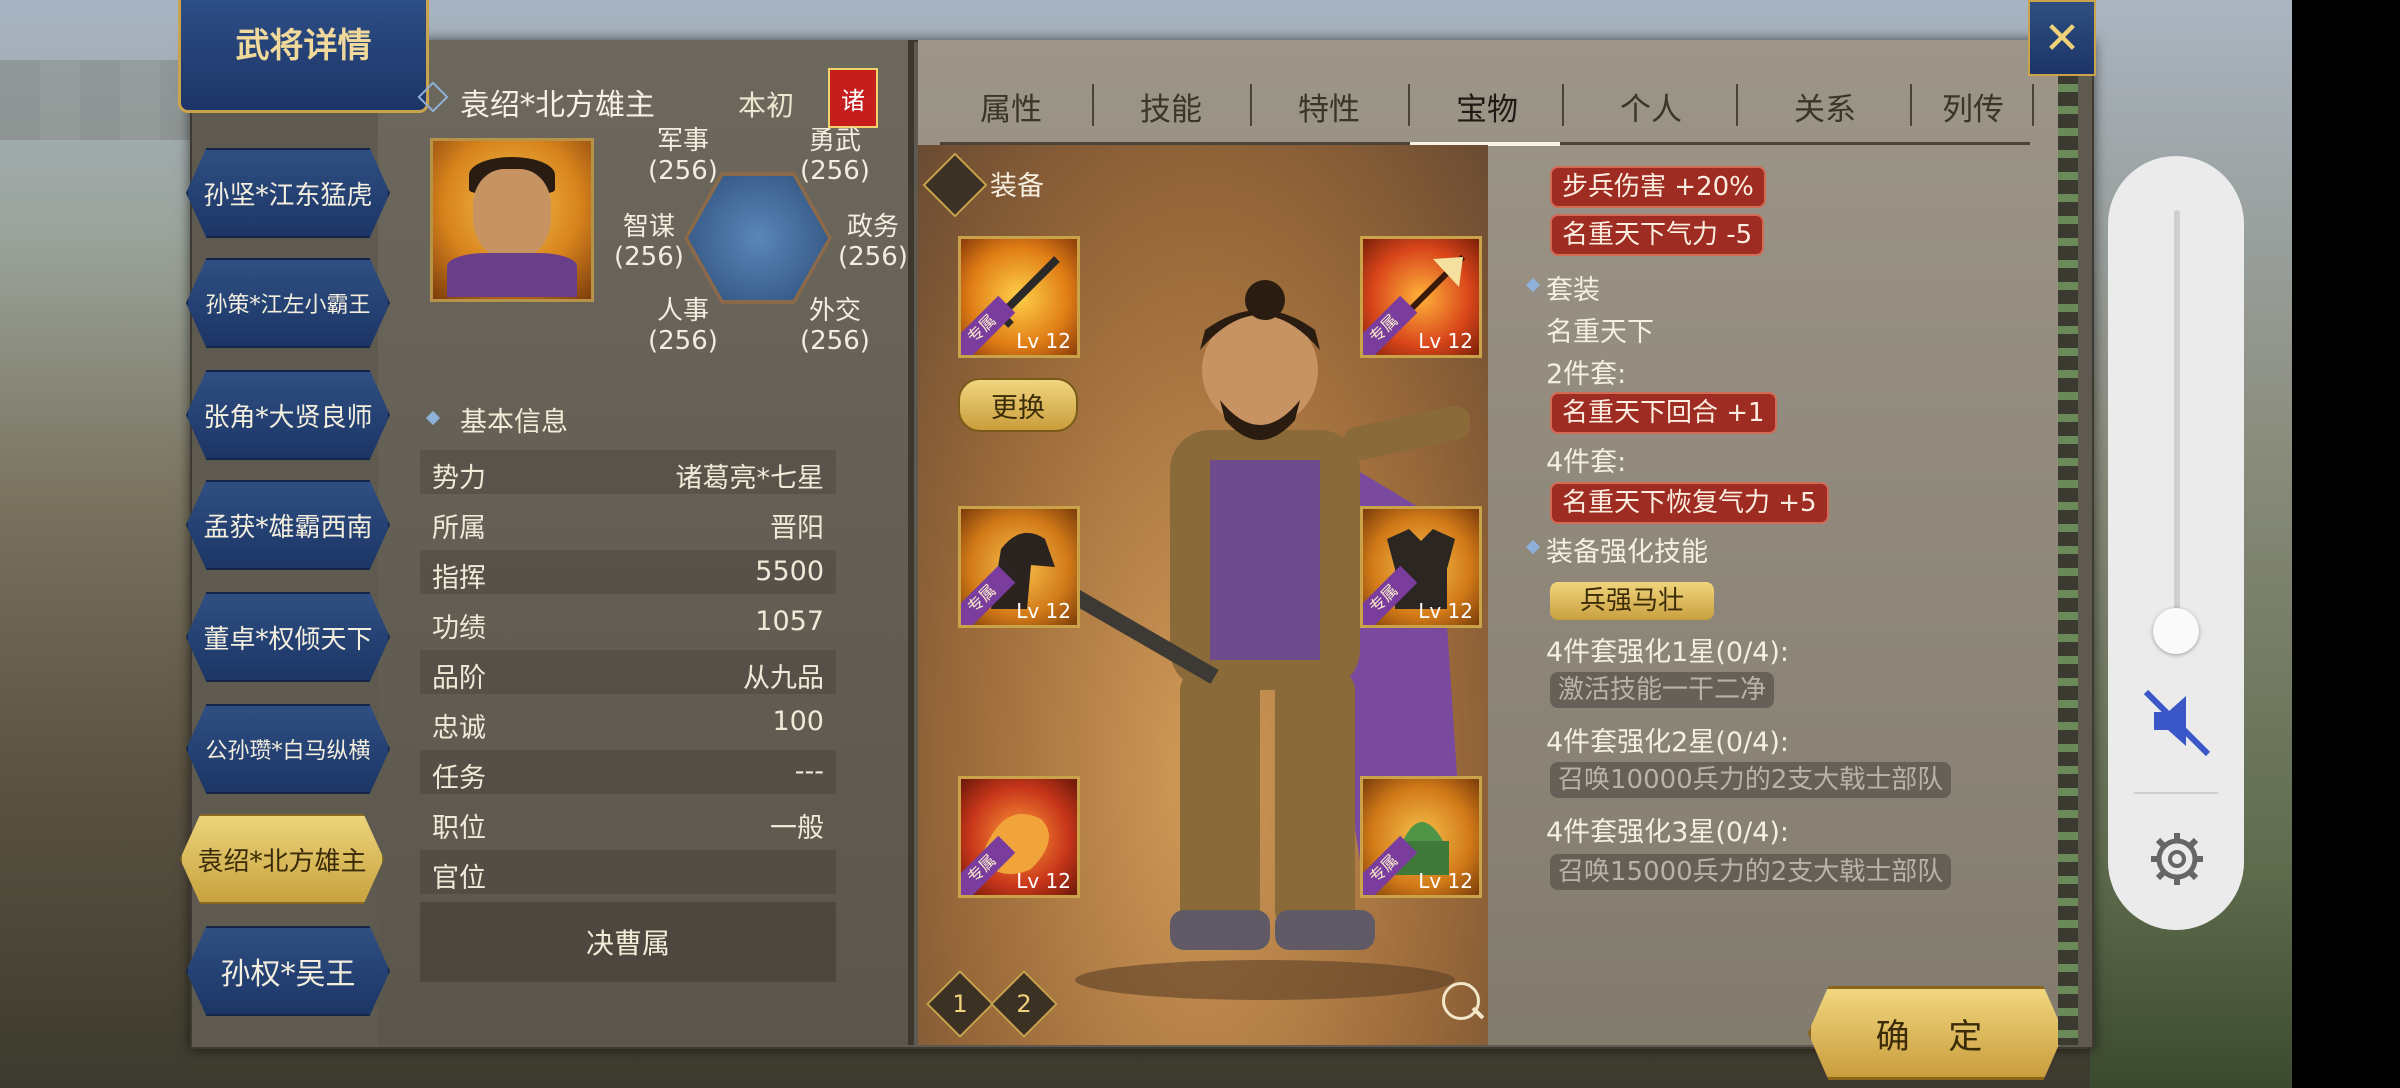 The width and height of the screenshot is (2400, 1088). Describe the element at coordinates (1751, 872) in the screenshot. I see `star3-effect: 召唤15000兵力的2支大戟士部队` at that location.